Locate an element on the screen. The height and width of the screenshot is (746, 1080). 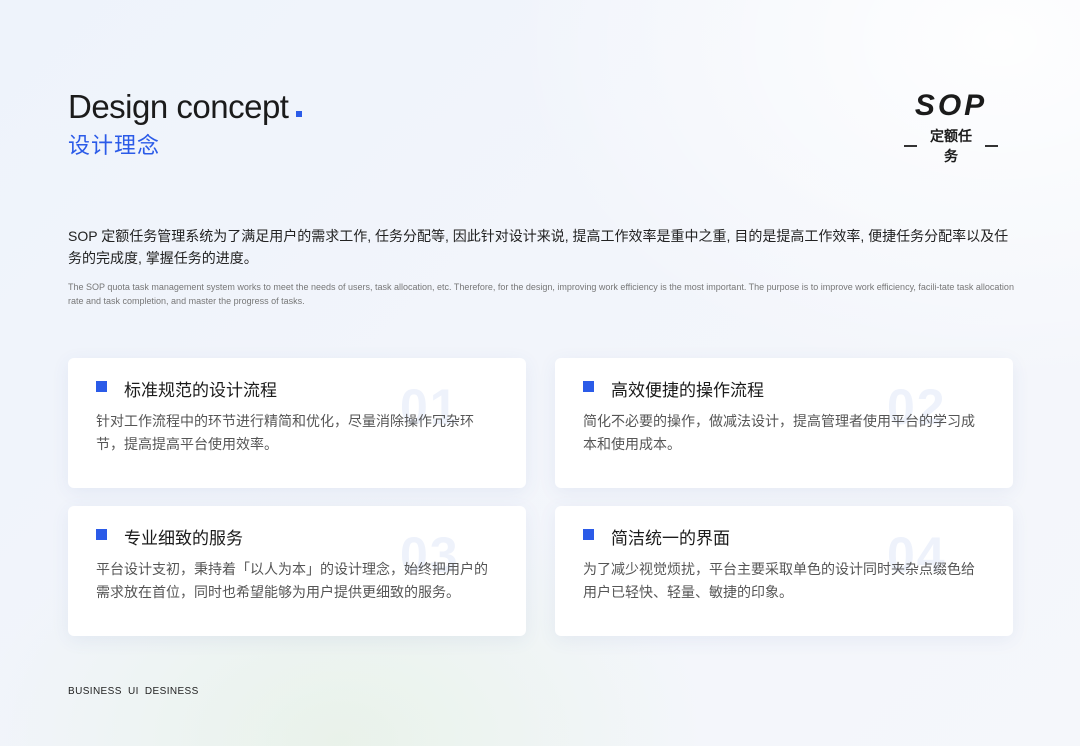
card-title: 简洁统一的界面 is located at coordinates (670, 538).